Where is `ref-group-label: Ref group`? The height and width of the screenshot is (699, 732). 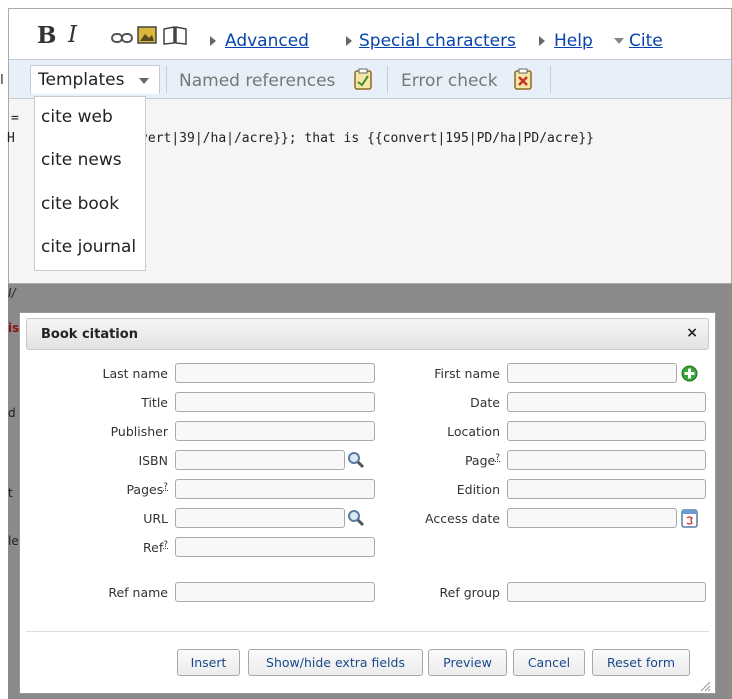
ref-group-label: Ref group is located at coordinates (470, 592).